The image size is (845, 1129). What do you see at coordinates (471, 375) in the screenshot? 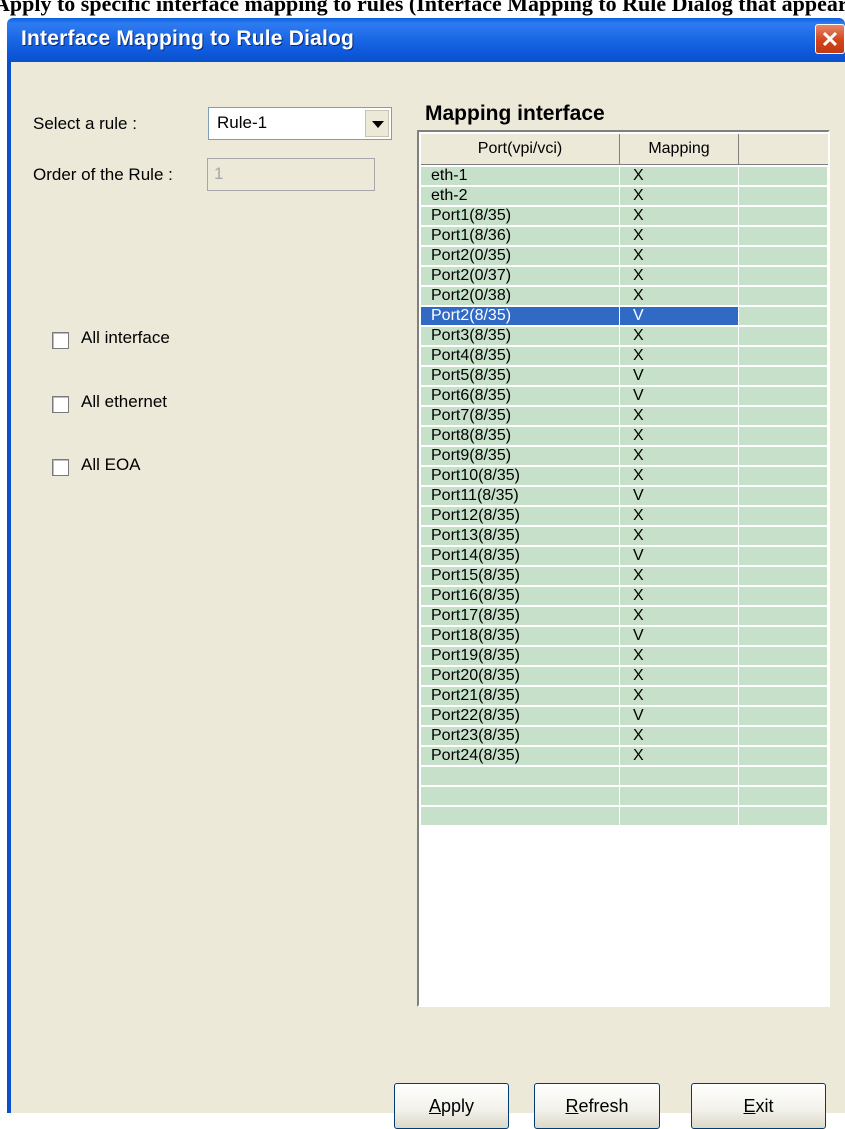
I see `port-cell: Port5(8/35)` at bounding box center [471, 375].